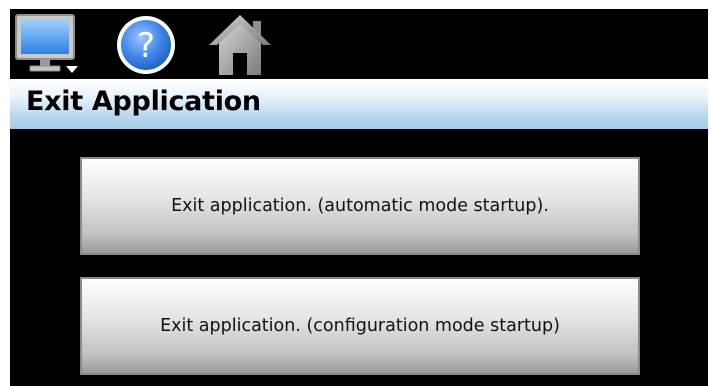 The width and height of the screenshot is (711, 386). I want to click on page-title: Exit Application, so click(143, 101).